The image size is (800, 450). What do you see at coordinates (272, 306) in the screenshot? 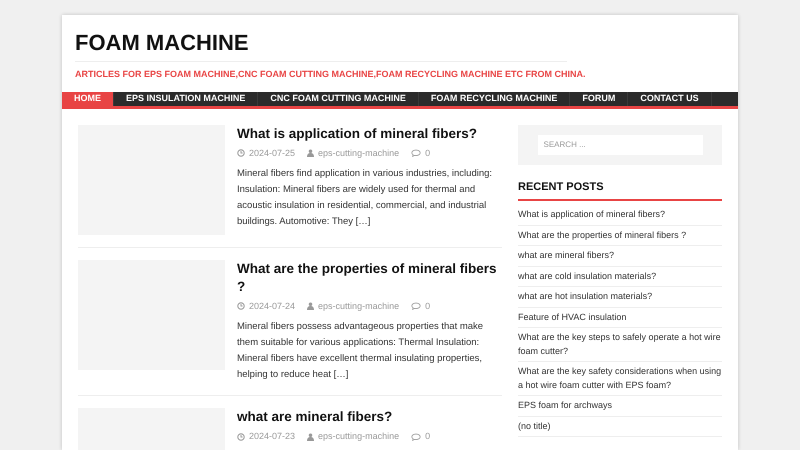
I see `post-date: 2024-07-24` at bounding box center [272, 306].